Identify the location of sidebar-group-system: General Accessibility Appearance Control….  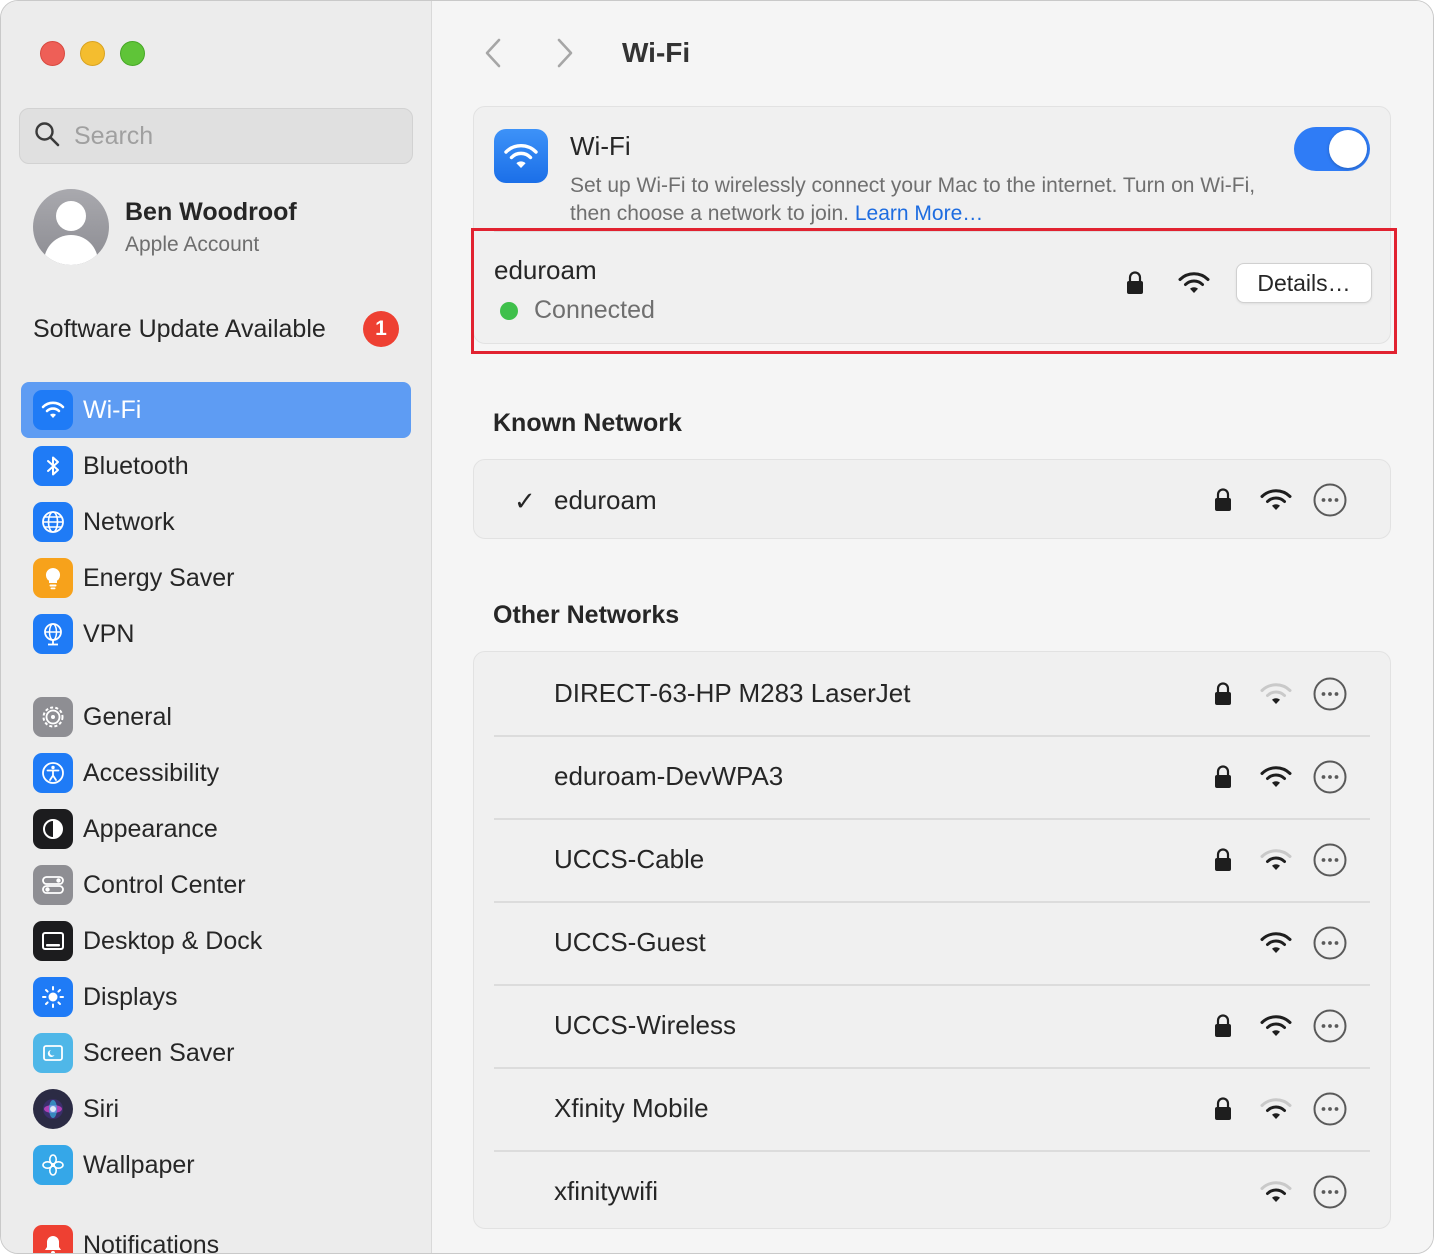
(216, 941).